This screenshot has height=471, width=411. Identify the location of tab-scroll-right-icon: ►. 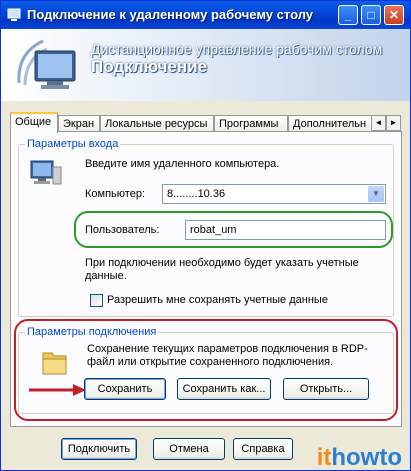
(393, 123).